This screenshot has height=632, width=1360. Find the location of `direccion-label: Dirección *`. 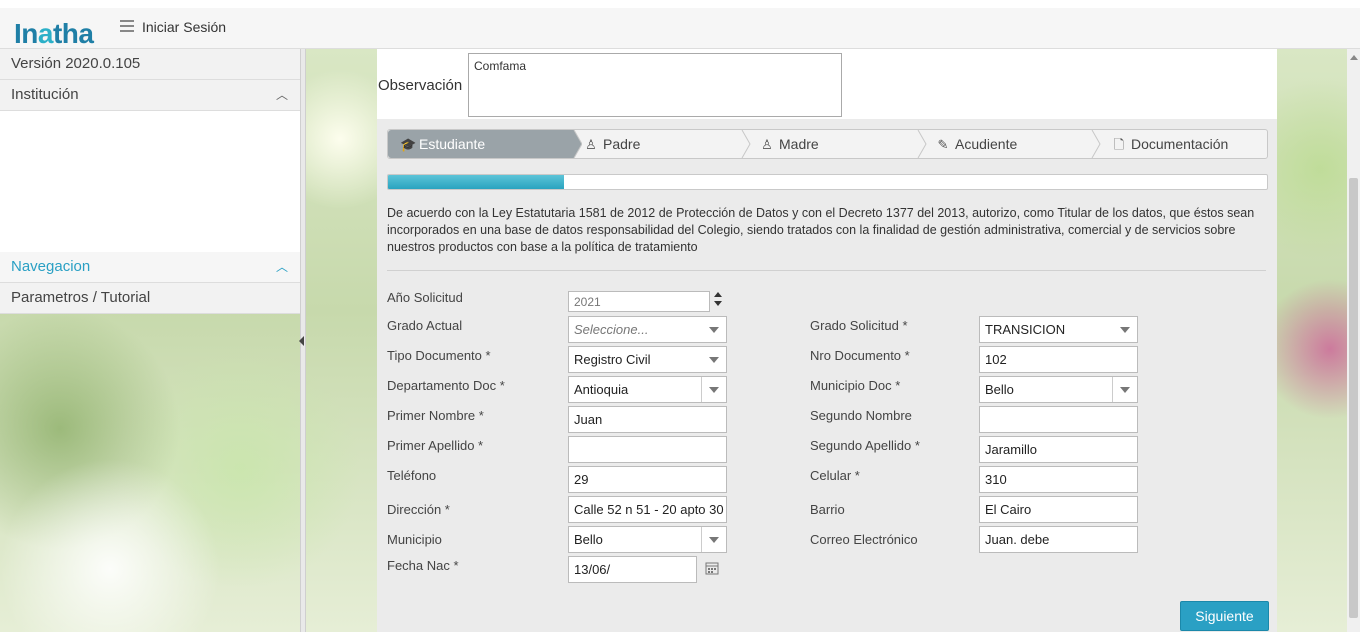

direccion-label: Dirección * is located at coordinates (418, 509).